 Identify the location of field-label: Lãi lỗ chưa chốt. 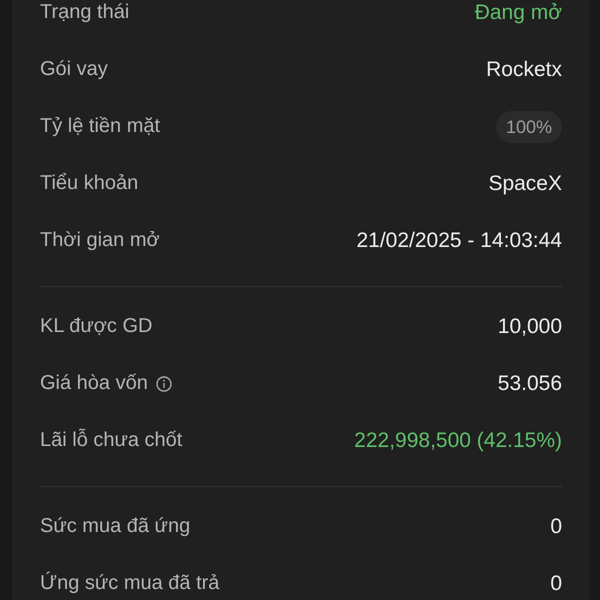
(111, 440).